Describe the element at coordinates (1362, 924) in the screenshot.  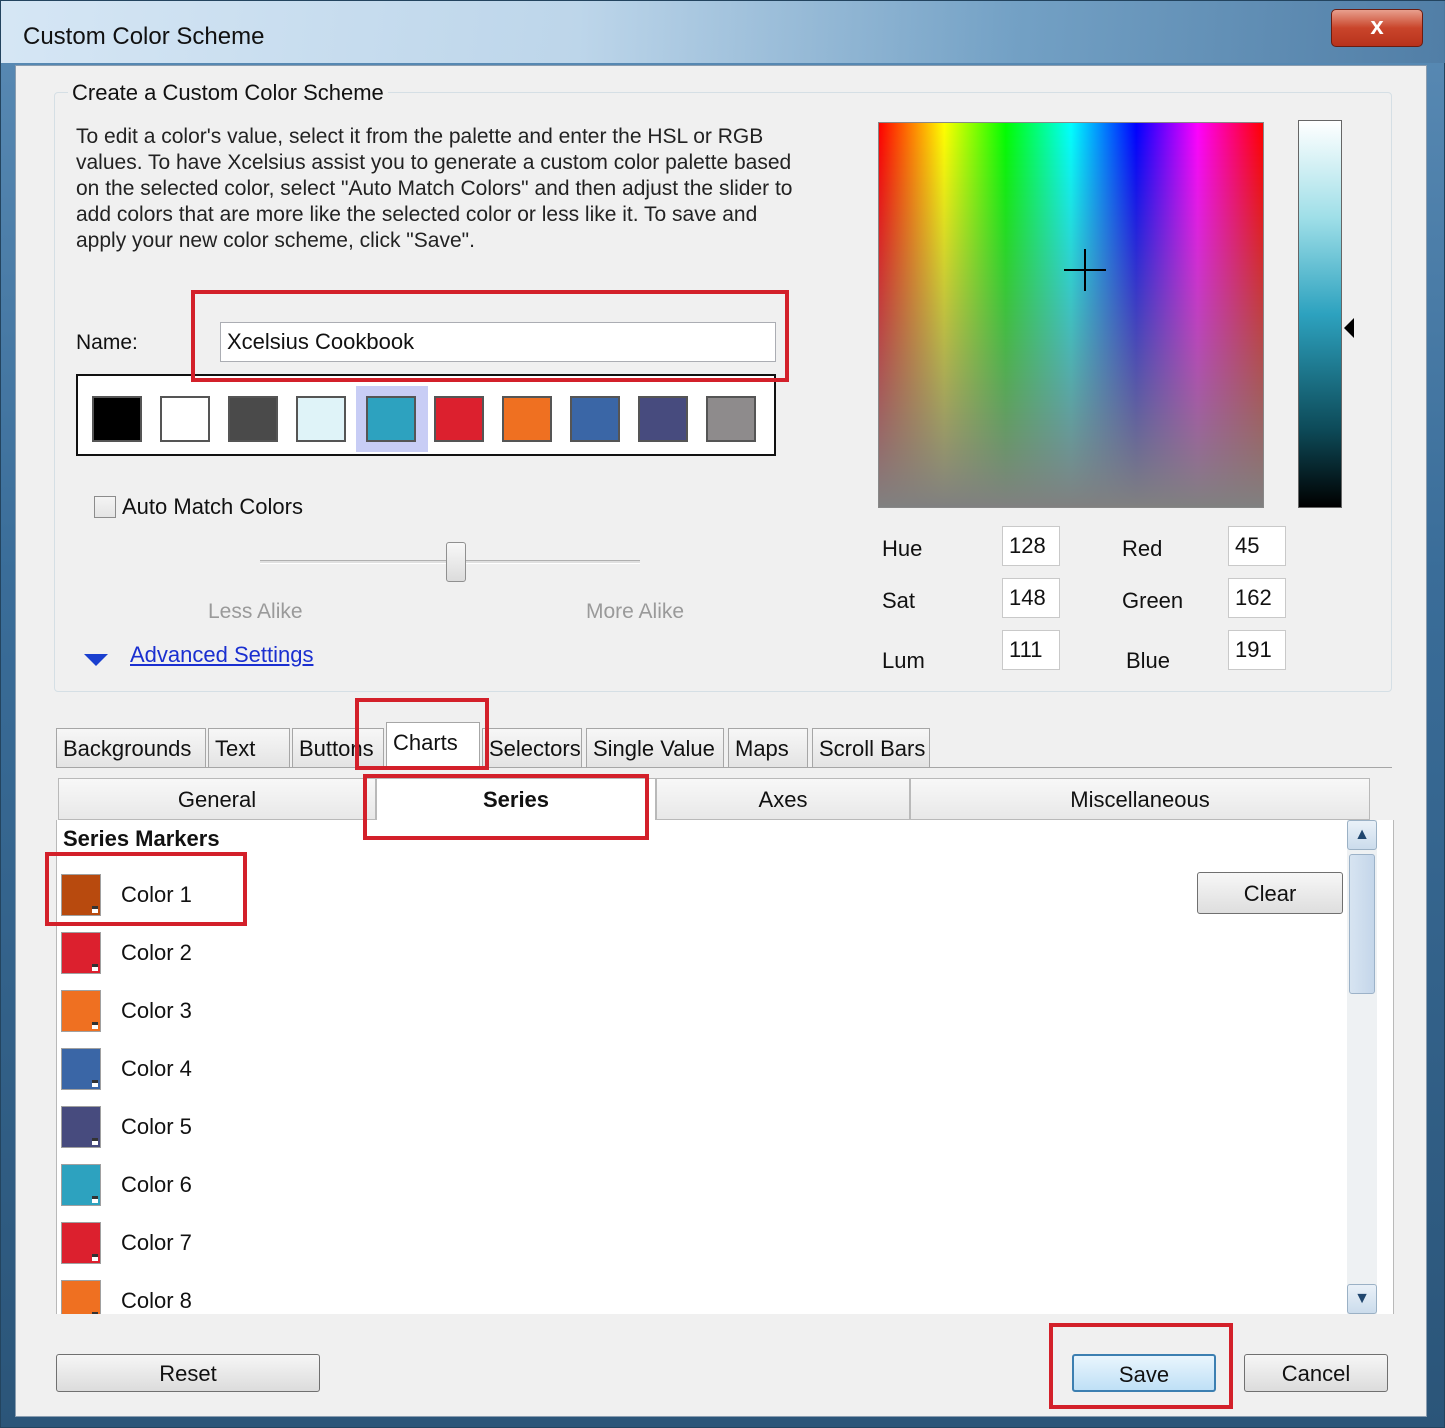
I see `scroll-thumb` at that location.